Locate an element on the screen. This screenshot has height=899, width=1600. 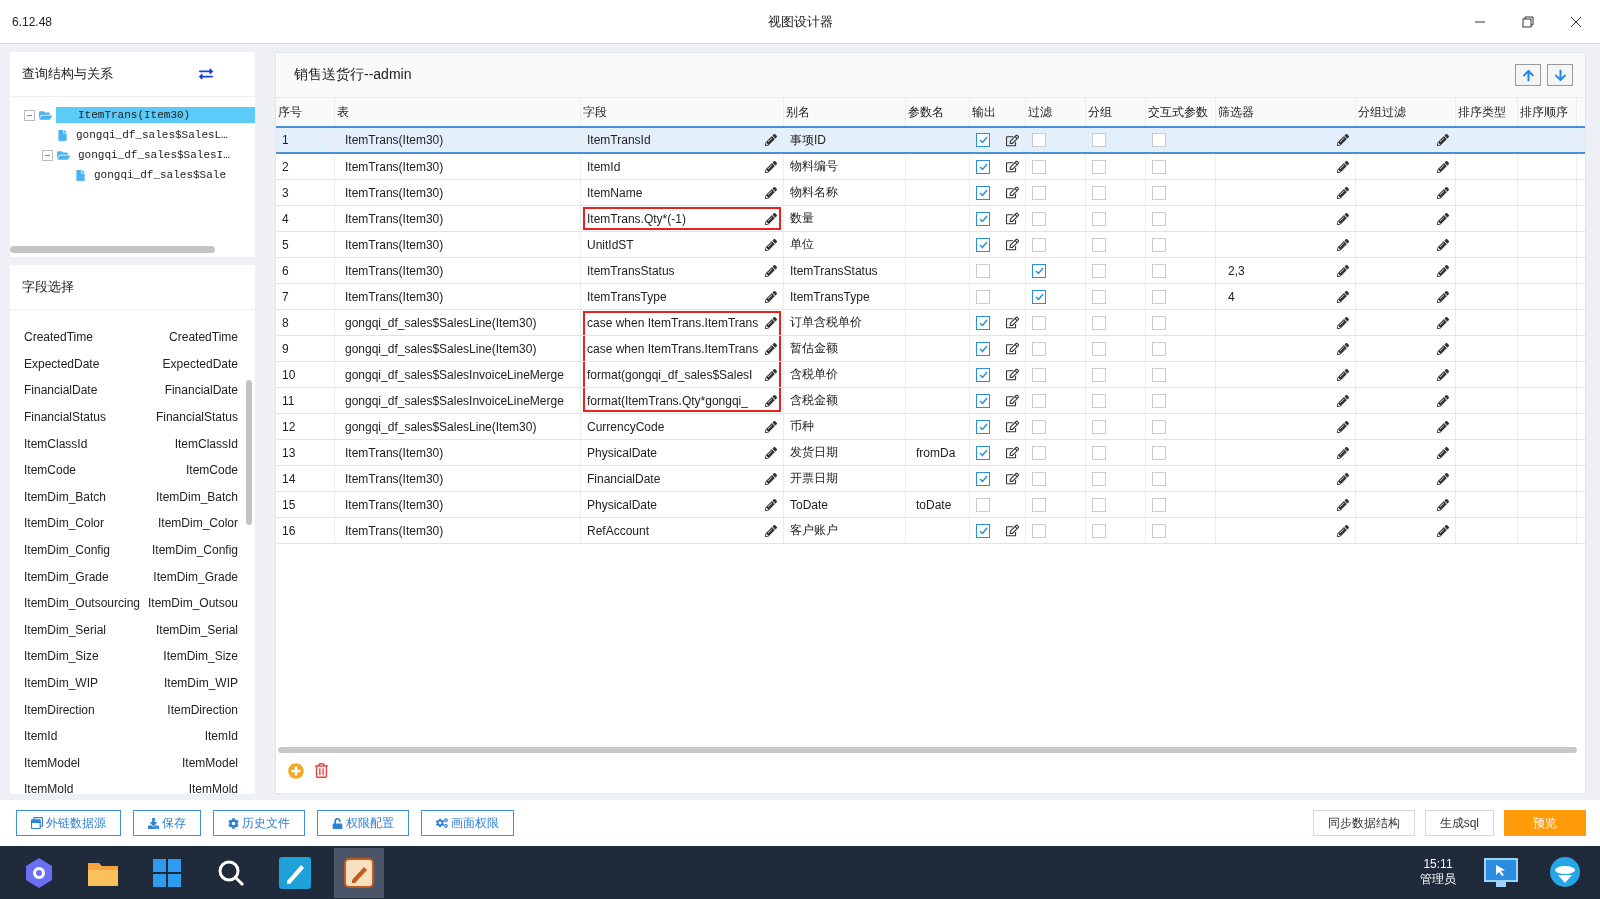
field-name: ItemDim_Config is located at coordinates (67, 550).